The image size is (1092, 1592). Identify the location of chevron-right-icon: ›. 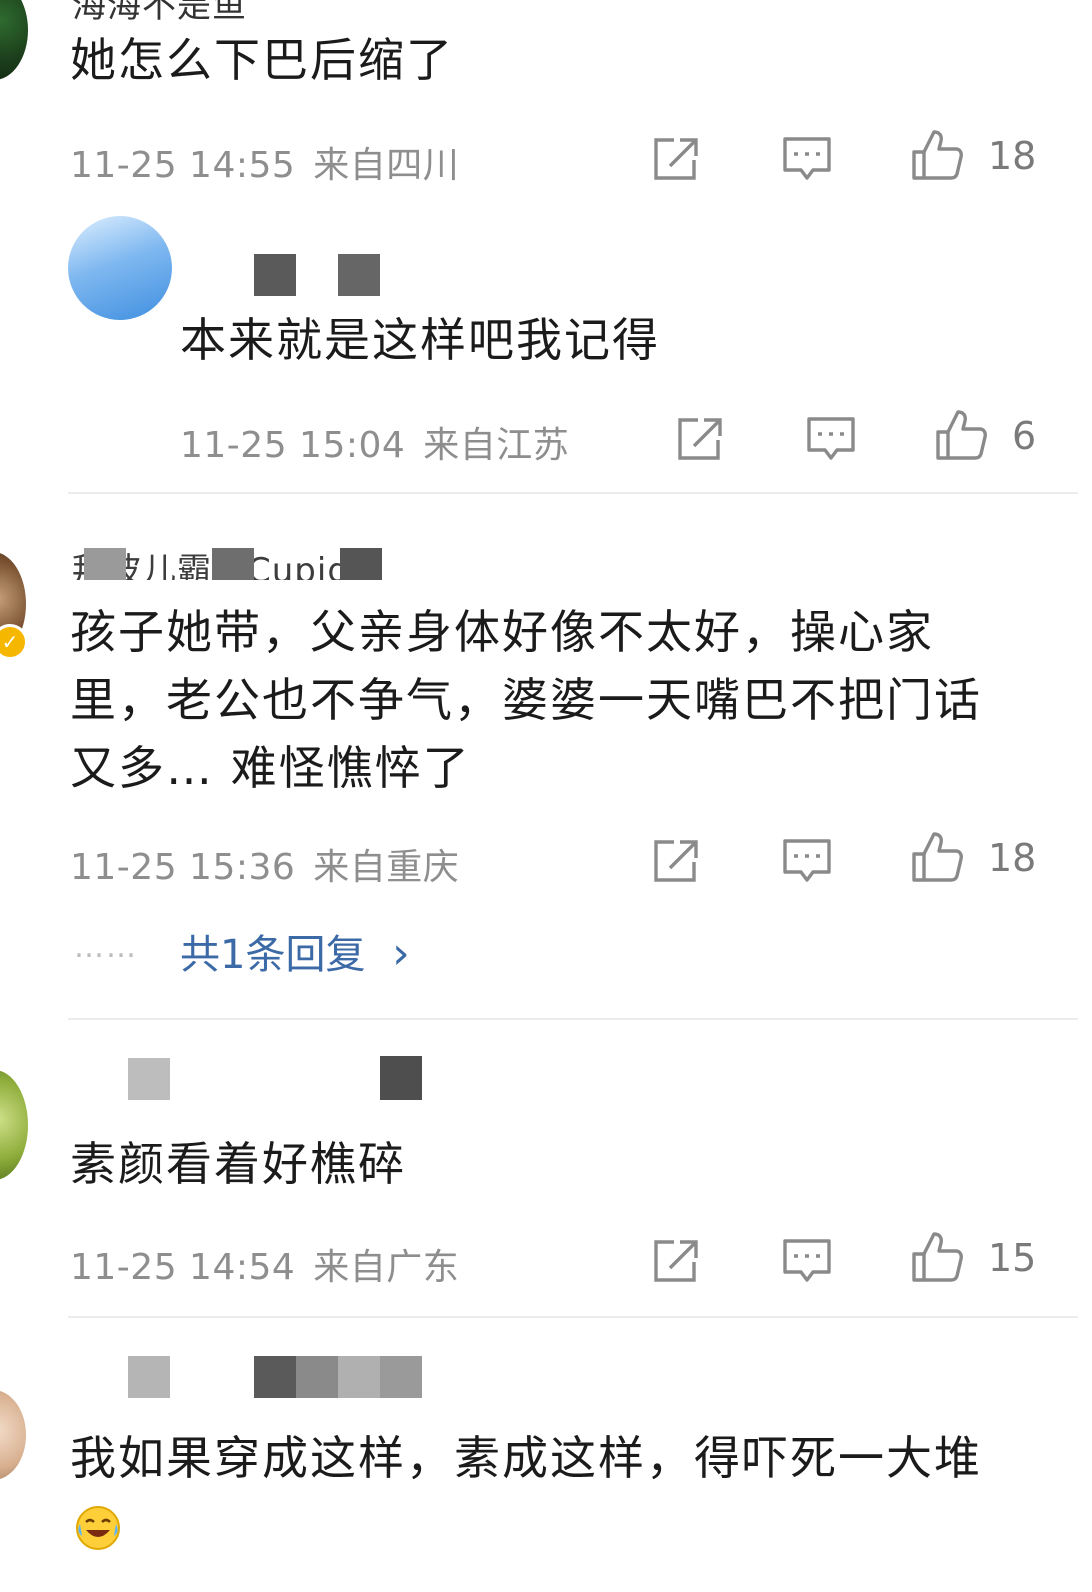
(401, 953).